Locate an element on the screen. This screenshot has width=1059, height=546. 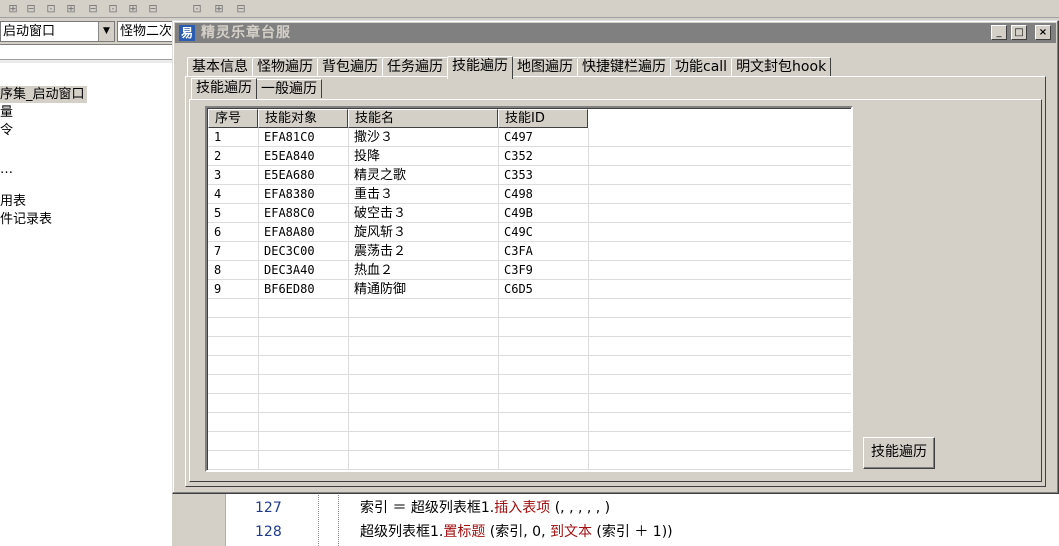
window-title: 精灵乐章台服 is located at coordinates (246, 33).